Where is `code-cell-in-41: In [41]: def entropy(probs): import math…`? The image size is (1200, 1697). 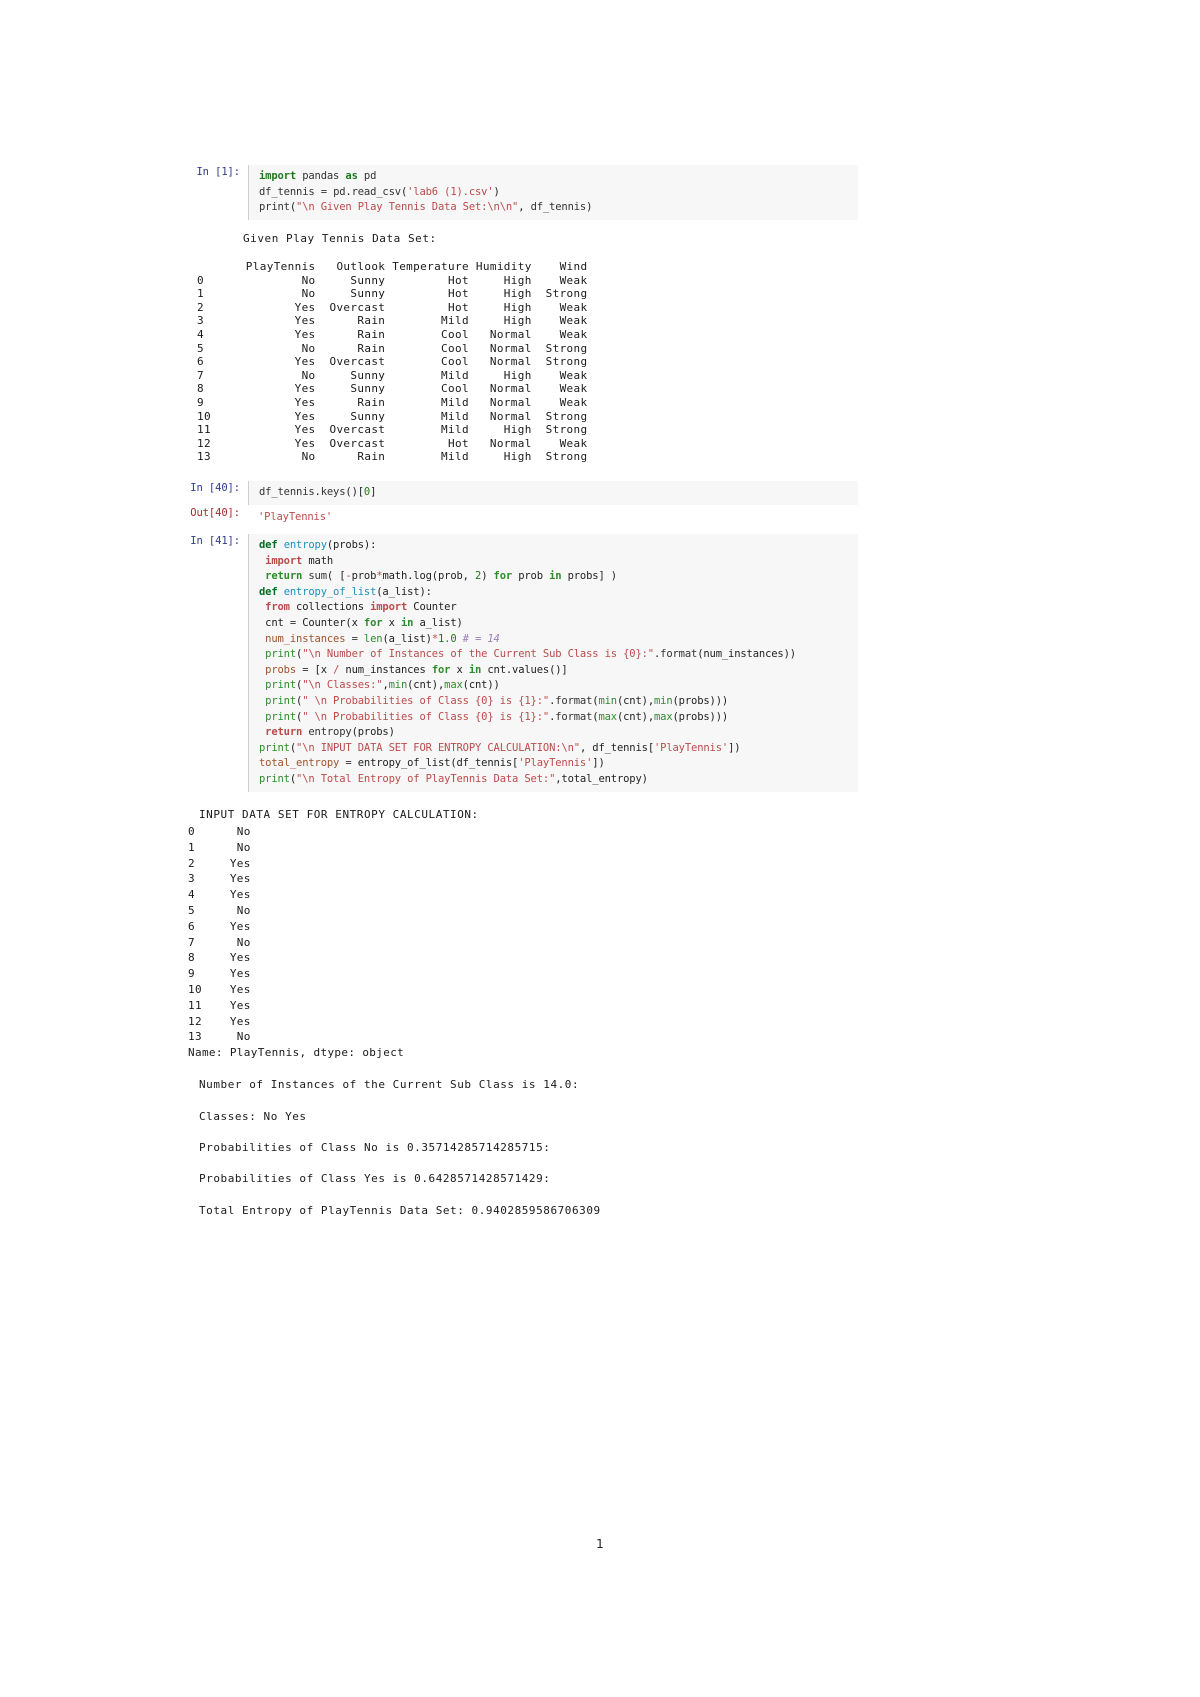
code-cell-in-41: In [41]: def entropy(probs): import math… is located at coordinates (513, 663).